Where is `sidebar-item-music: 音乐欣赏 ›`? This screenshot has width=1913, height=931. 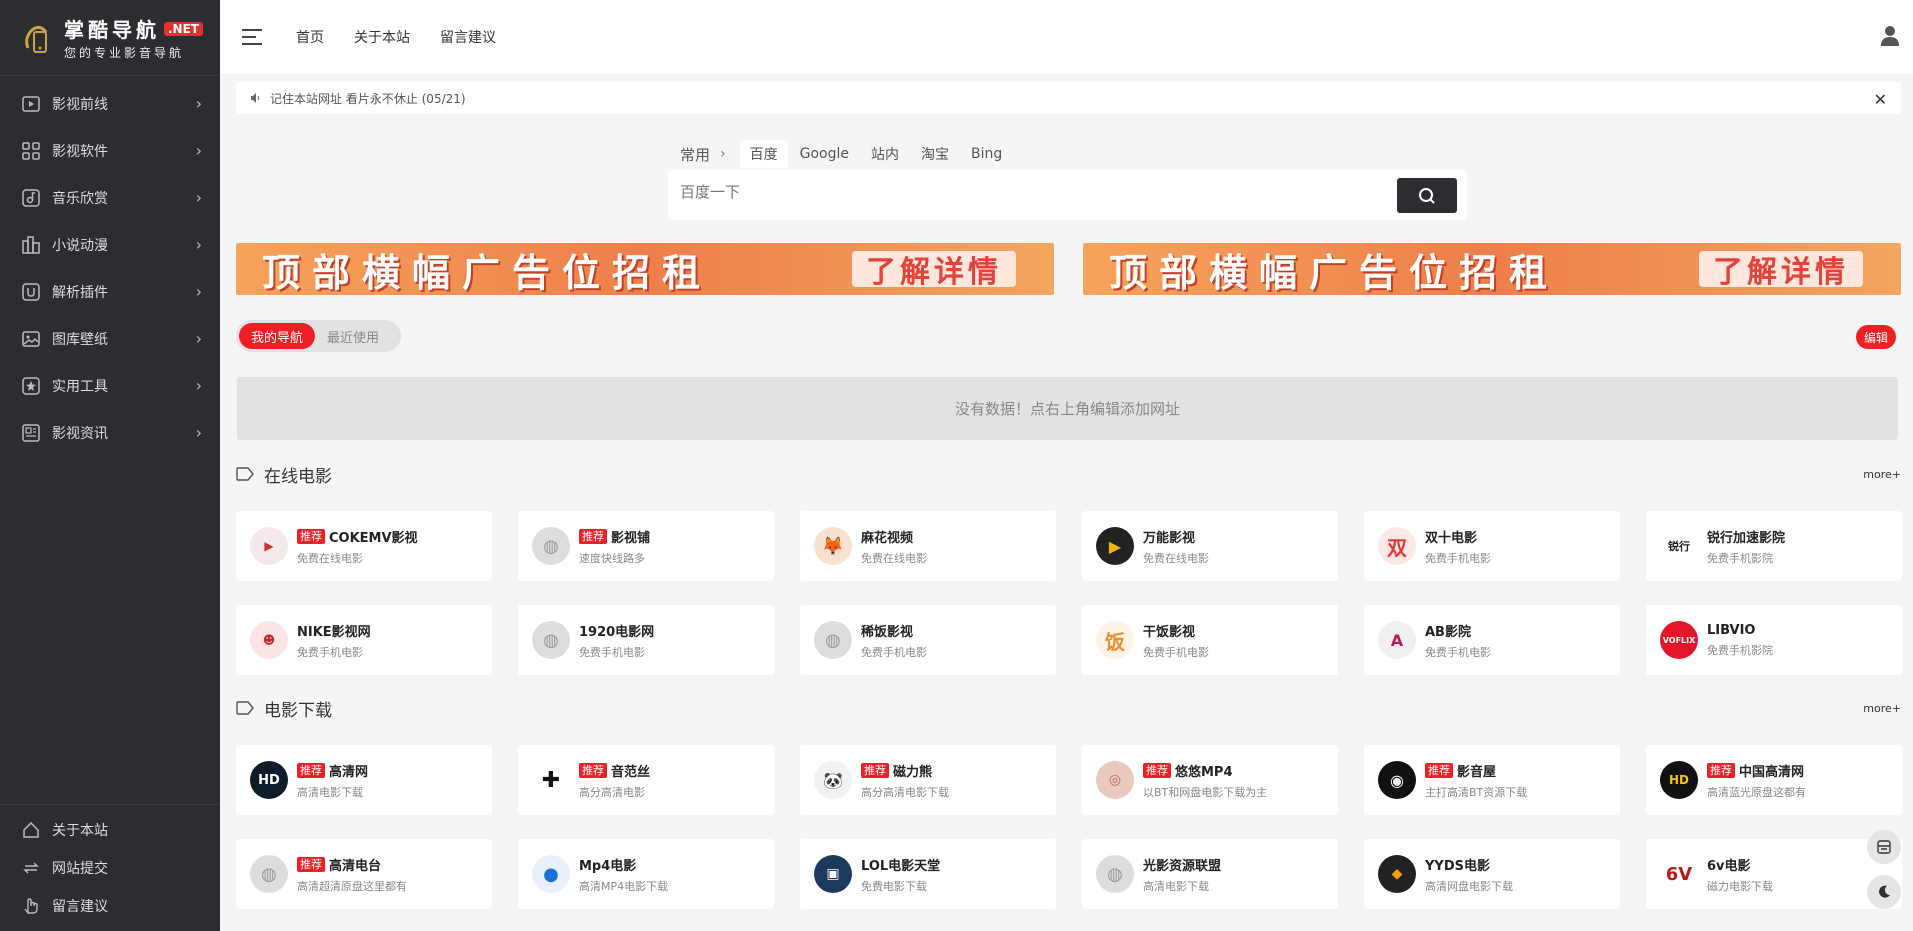
sidebar-item-music: 音乐欣赏 › is located at coordinates (110, 197).